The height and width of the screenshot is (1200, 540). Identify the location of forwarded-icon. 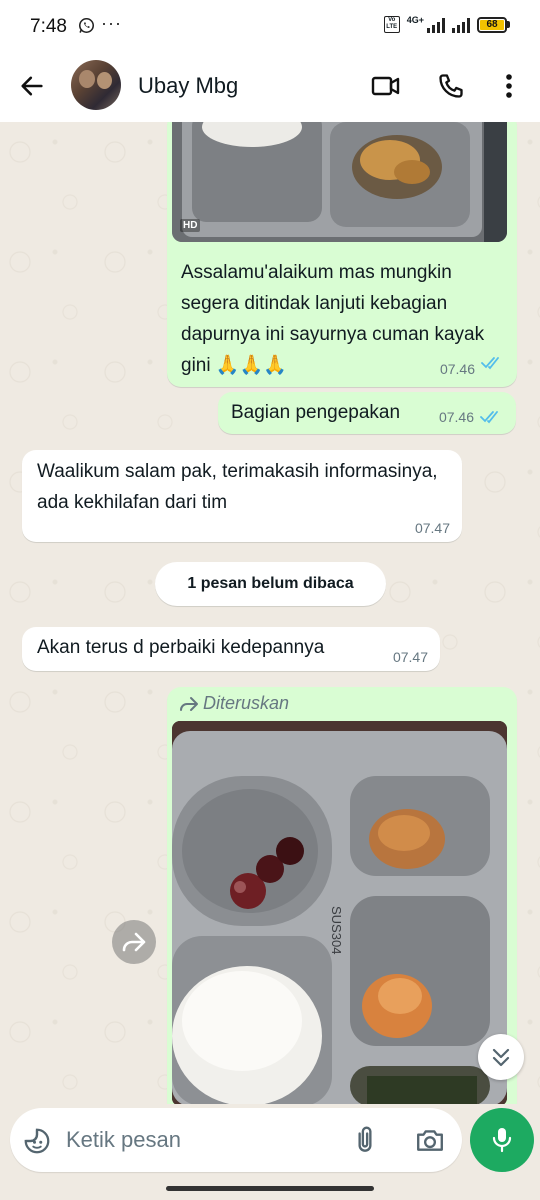
(189, 706).